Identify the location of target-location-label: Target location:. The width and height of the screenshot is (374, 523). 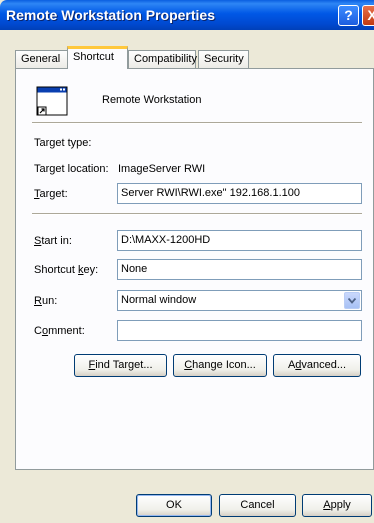
(71, 169).